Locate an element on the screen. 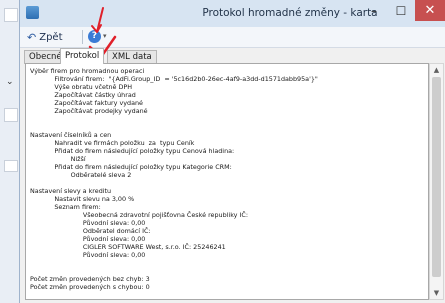 Image resolution: width=445 pixels, height=303 pixels. tab-protokol: Protokol is located at coordinates (82, 56).